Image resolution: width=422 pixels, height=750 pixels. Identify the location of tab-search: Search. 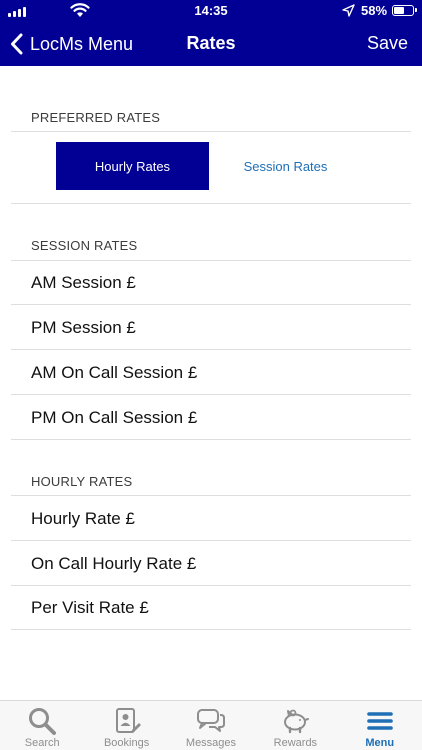
(42, 725).